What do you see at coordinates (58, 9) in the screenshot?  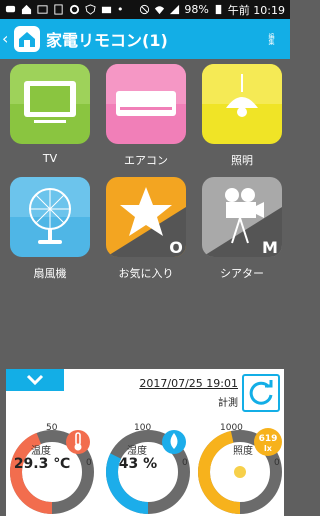 I see `info-icon` at bounding box center [58, 9].